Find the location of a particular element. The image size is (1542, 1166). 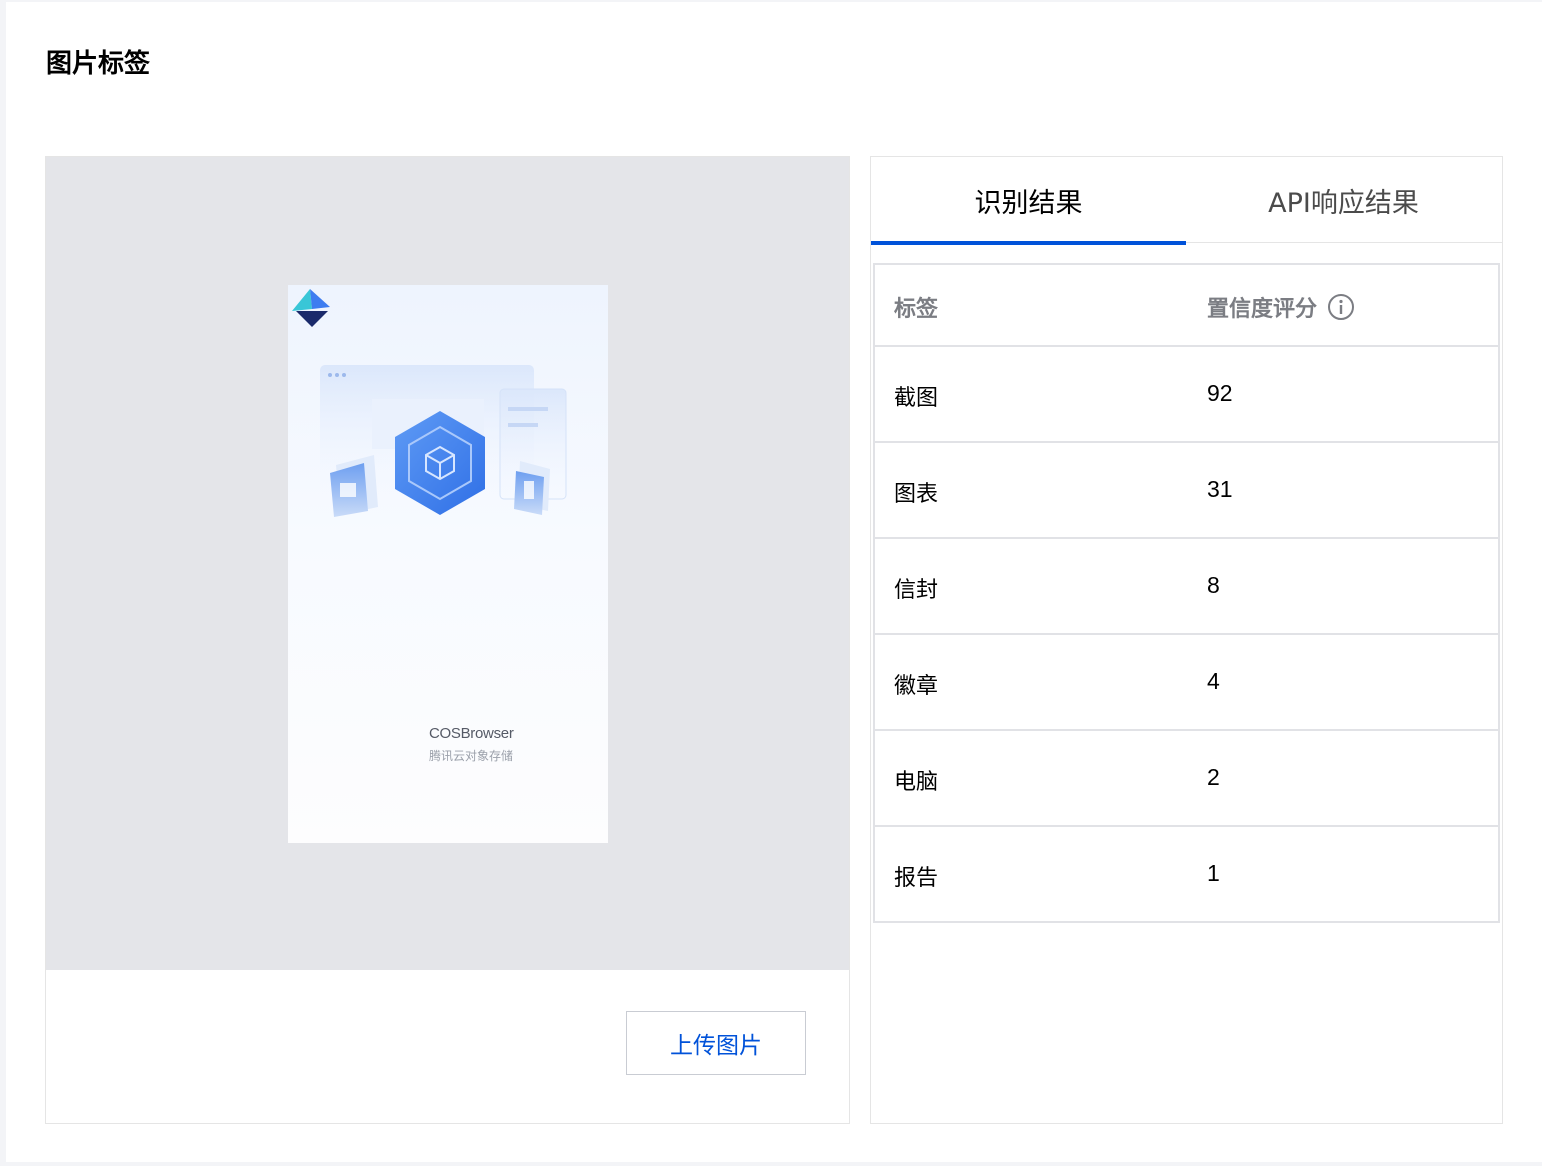

tab-recognition-result: 识别结果 is located at coordinates (1028, 201).